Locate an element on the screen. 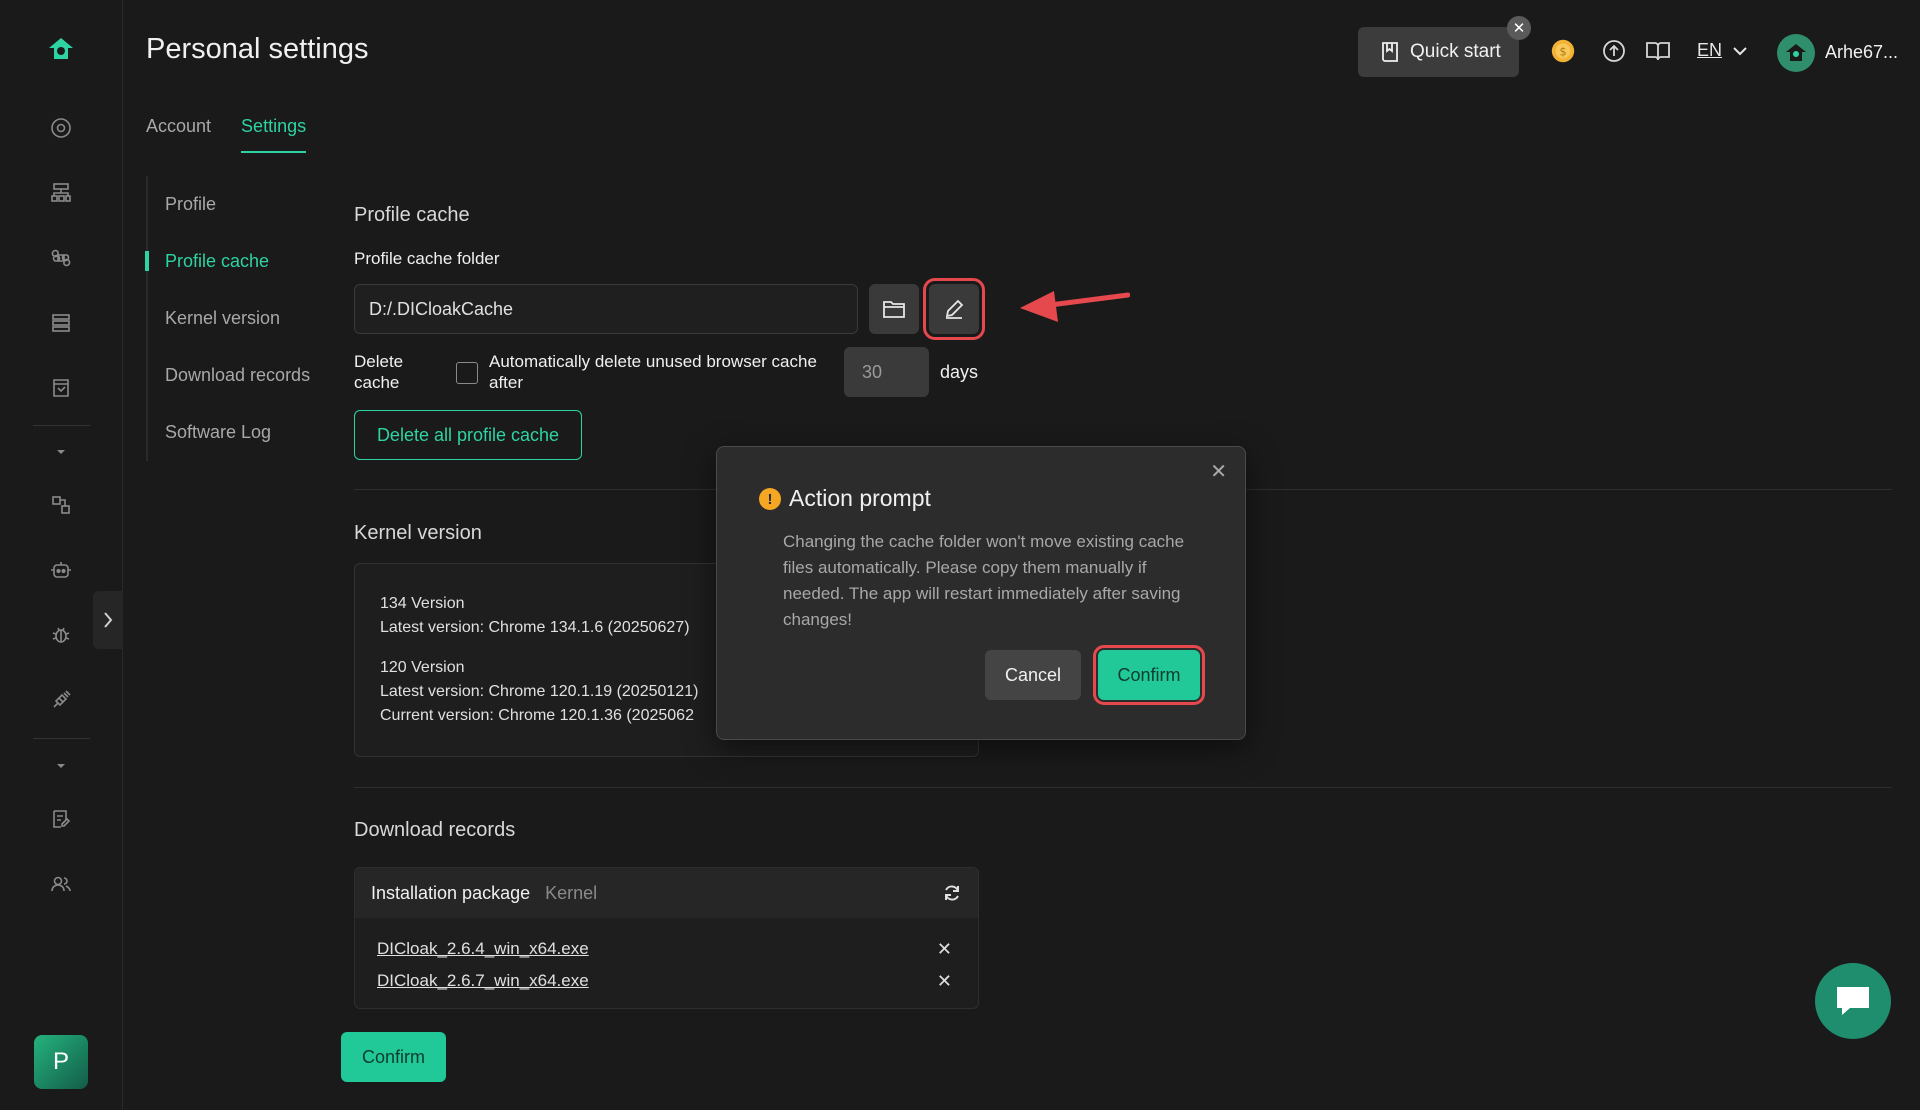 This screenshot has height=1110, width=1920. days-input: 30 is located at coordinates (886, 372).